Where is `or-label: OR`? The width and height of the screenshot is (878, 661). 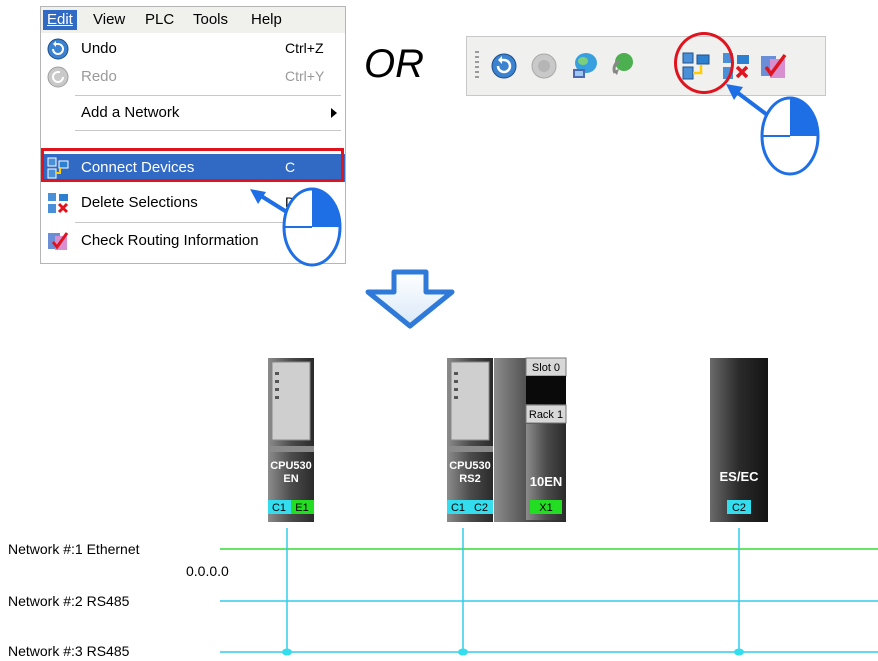
or-label: OR is located at coordinates (394, 64).